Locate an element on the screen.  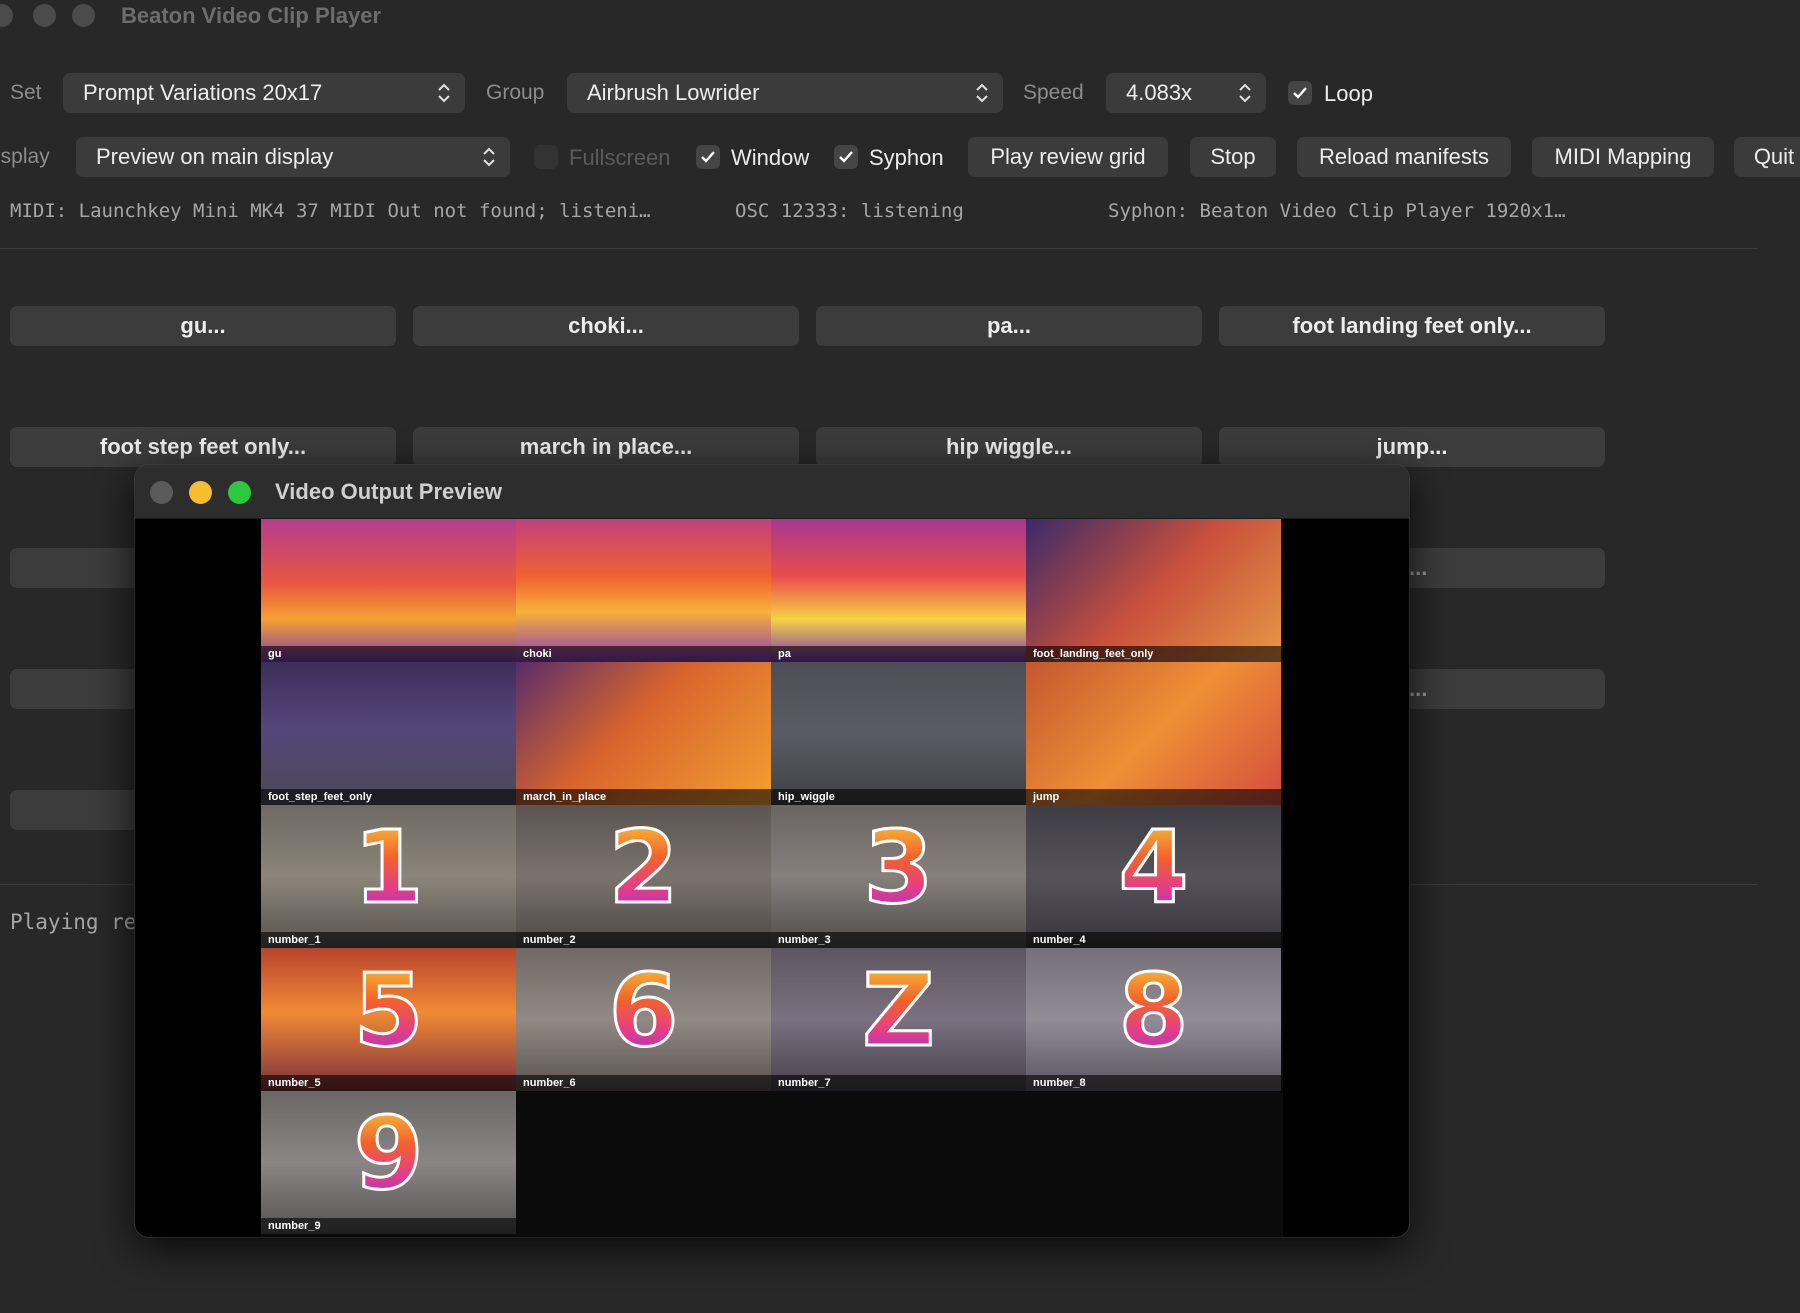
tile-caption: number_7 is located at coordinates (898, 1083).